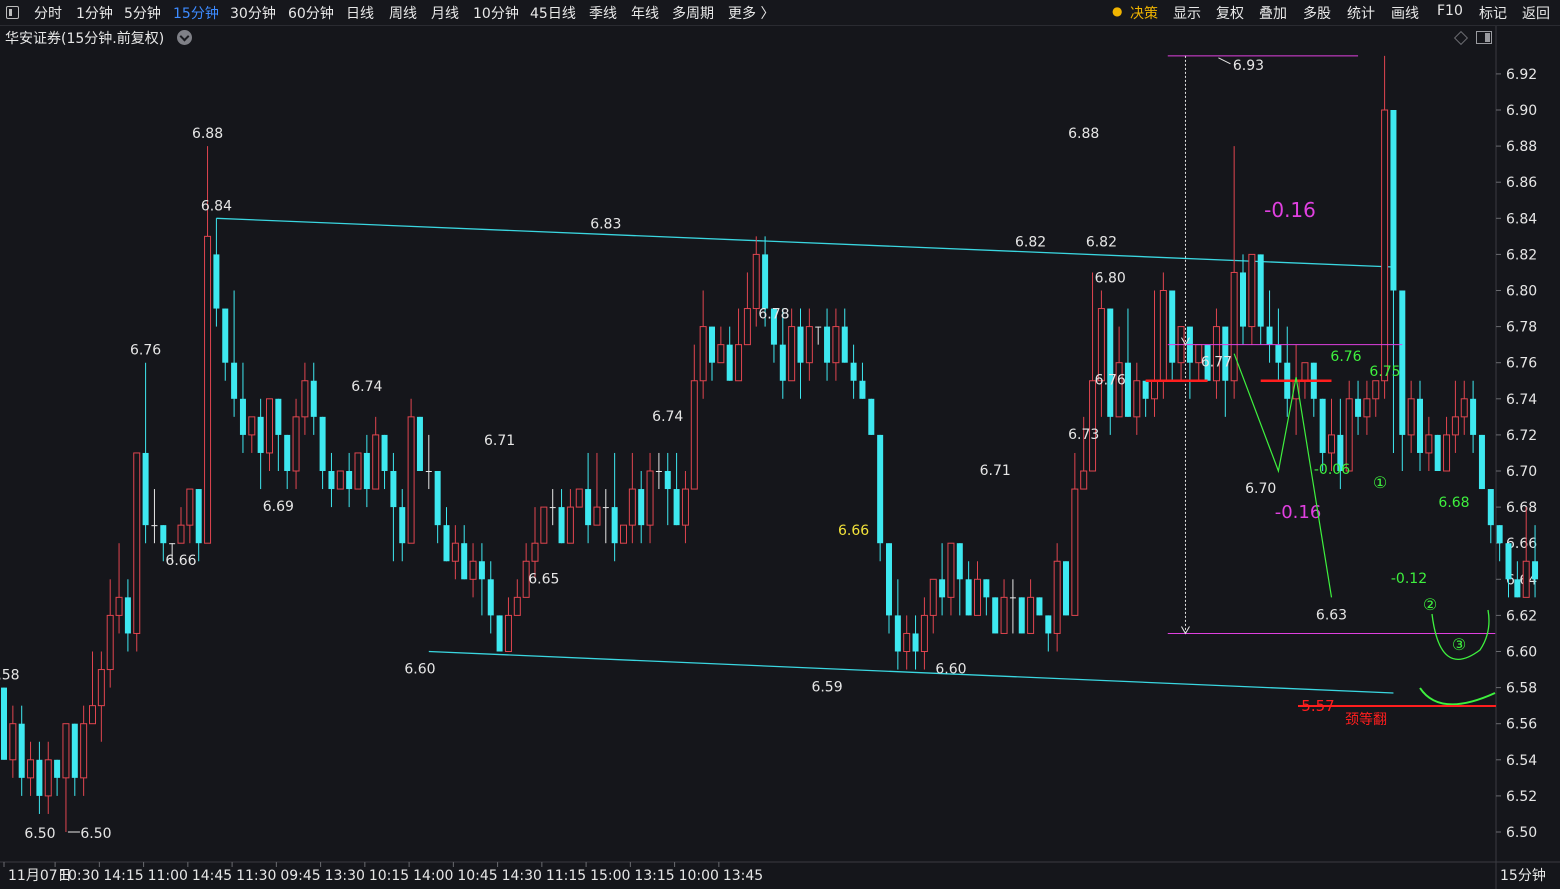 The width and height of the screenshot is (1560, 889). What do you see at coordinates (995, 471) in the screenshot?
I see `price-label: 6.71` at bounding box center [995, 471].